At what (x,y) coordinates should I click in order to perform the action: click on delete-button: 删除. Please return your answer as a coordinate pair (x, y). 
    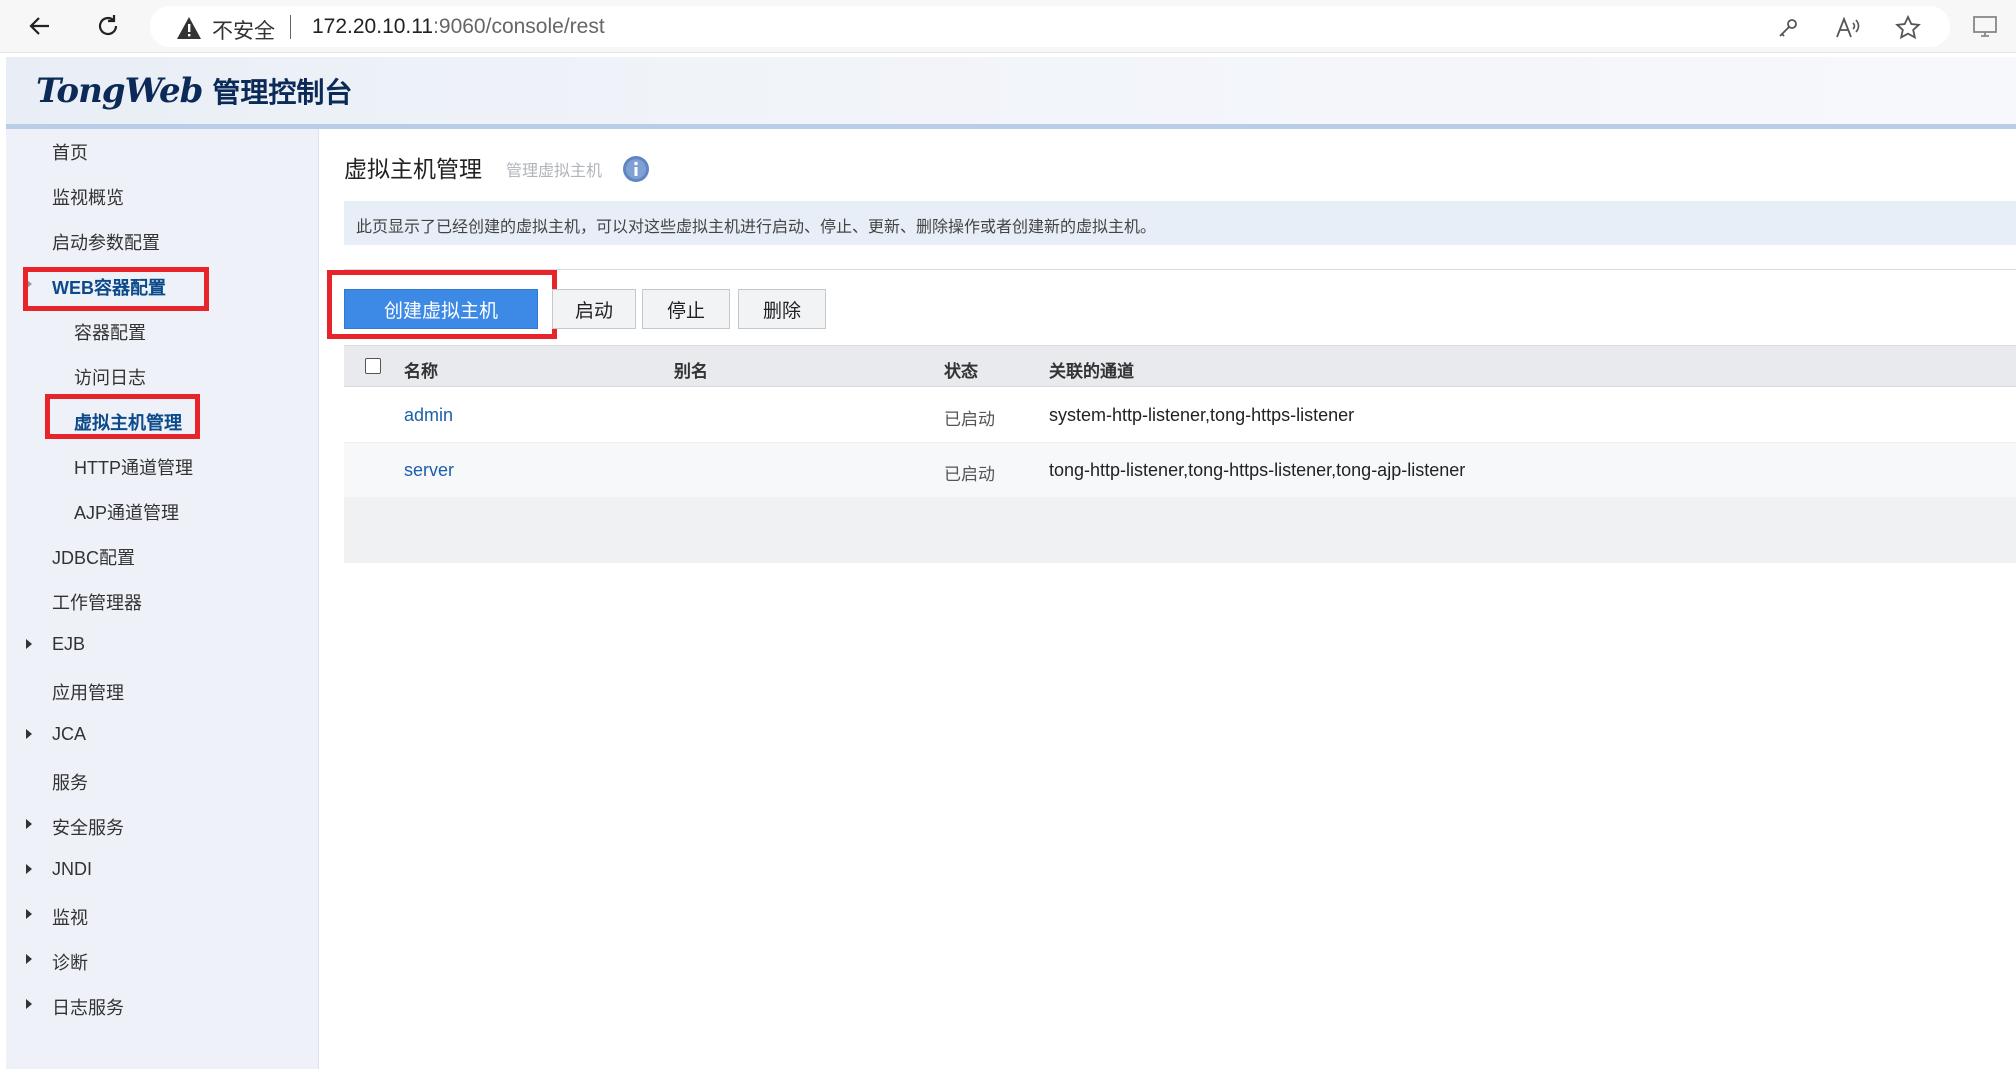
    Looking at the image, I should click on (782, 309).